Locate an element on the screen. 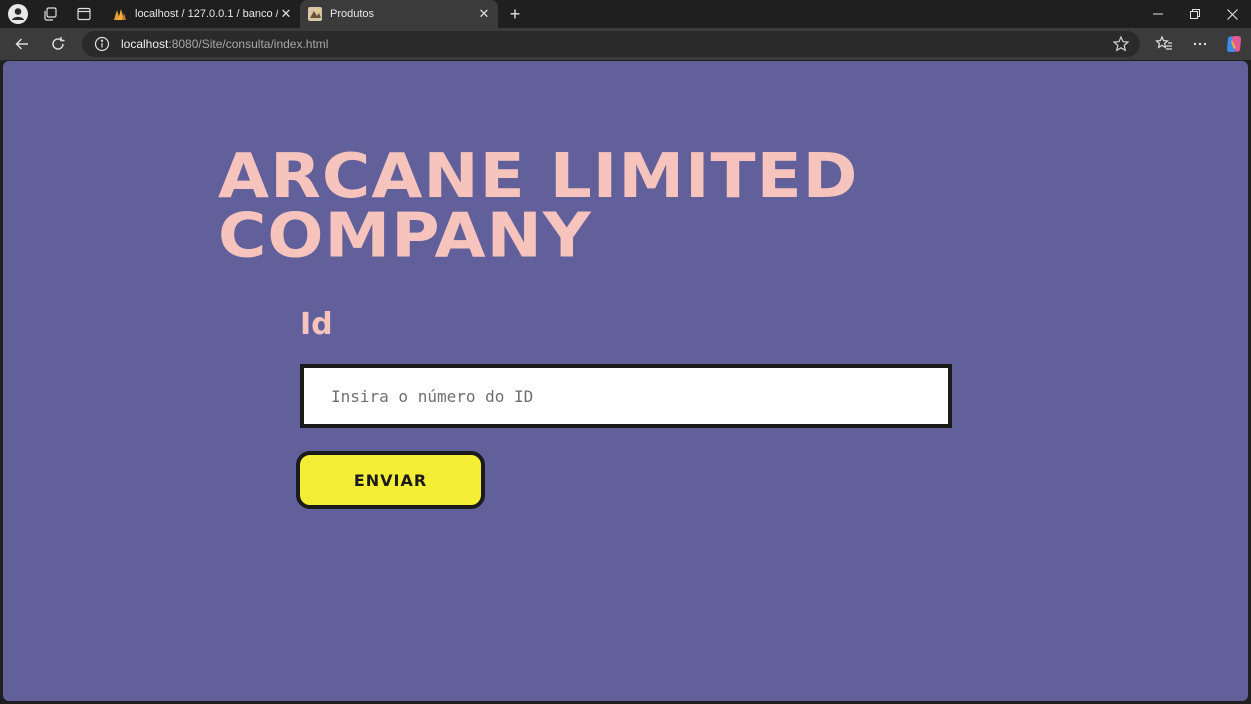  tab-title: Produtos is located at coordinates (352, 14).